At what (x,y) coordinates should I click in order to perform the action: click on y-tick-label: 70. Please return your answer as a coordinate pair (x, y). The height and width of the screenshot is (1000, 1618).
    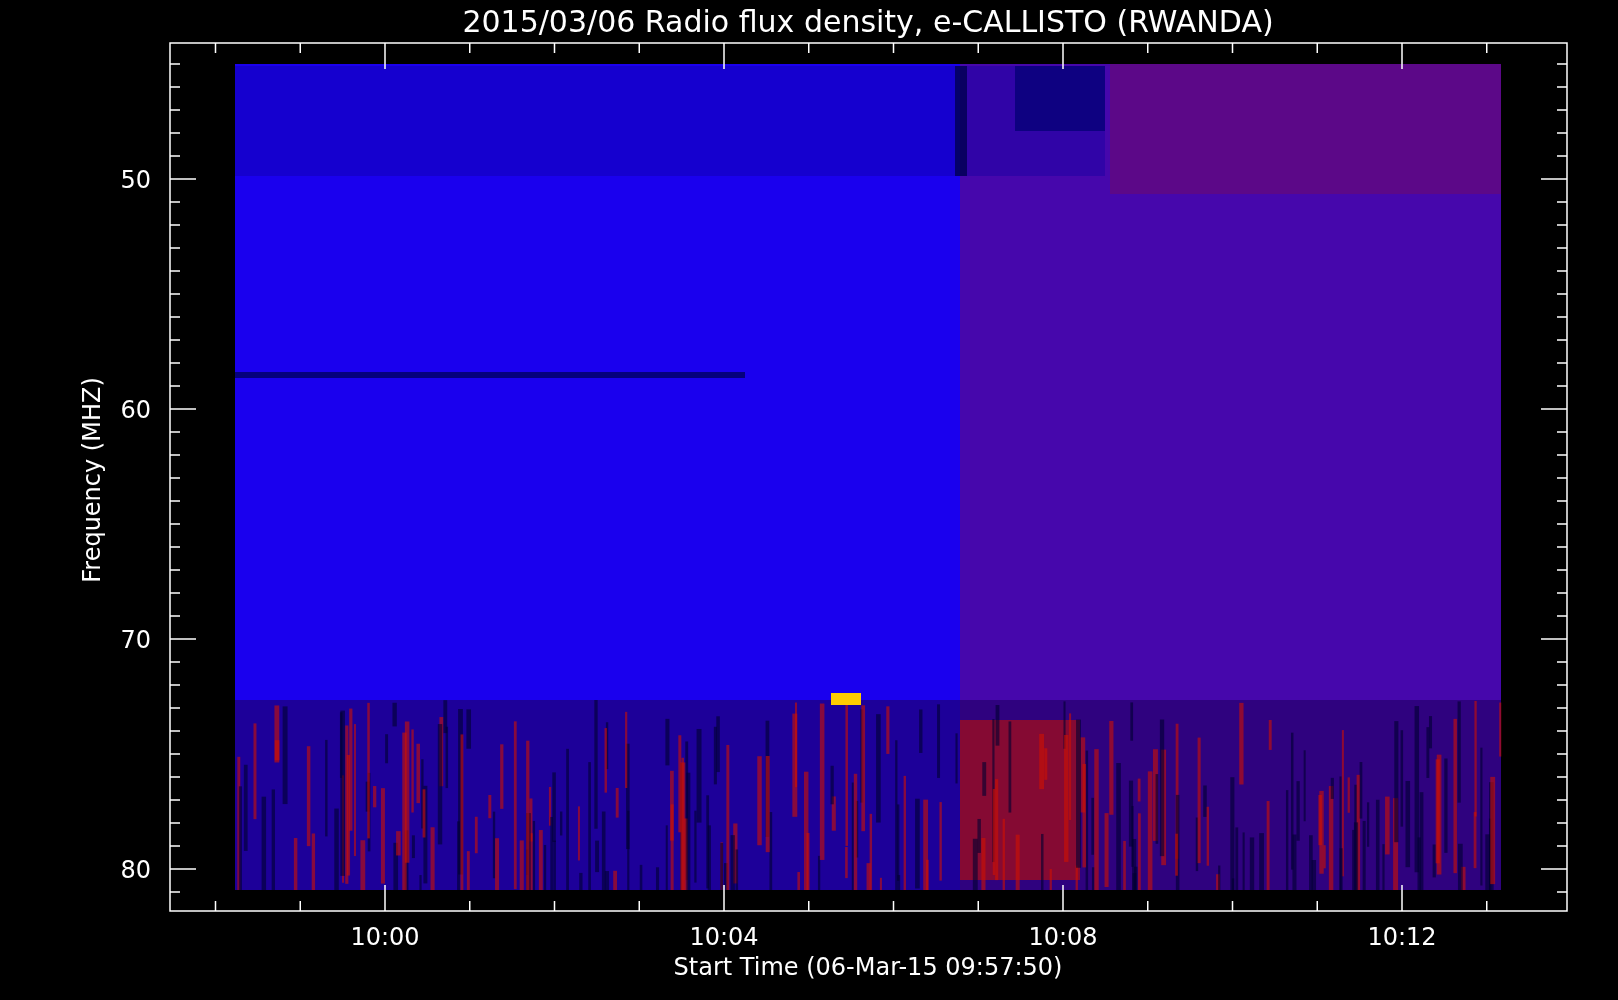
    Looking at the image, I should click on (135, 640).